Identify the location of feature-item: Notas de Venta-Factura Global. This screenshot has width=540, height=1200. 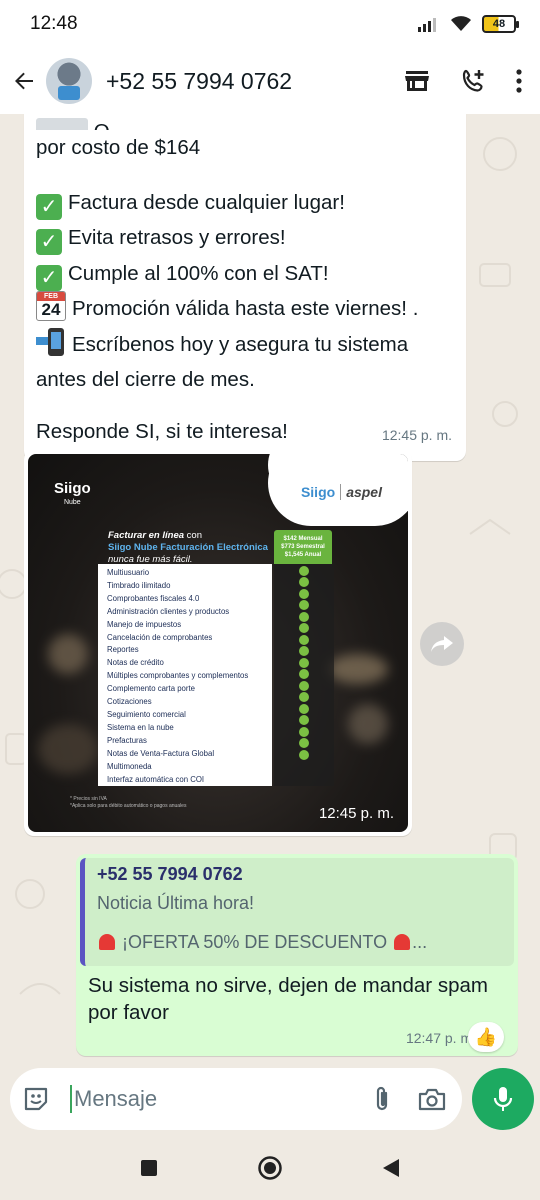
(161, 753).